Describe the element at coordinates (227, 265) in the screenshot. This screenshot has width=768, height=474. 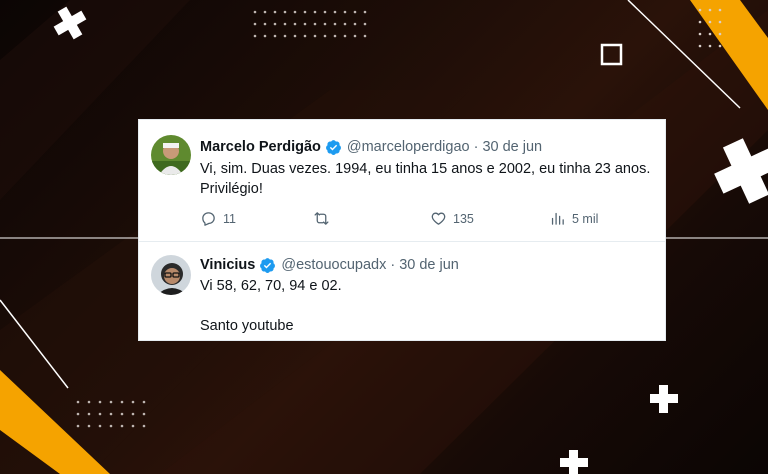
I see `author-name: Vinicius` at that location.